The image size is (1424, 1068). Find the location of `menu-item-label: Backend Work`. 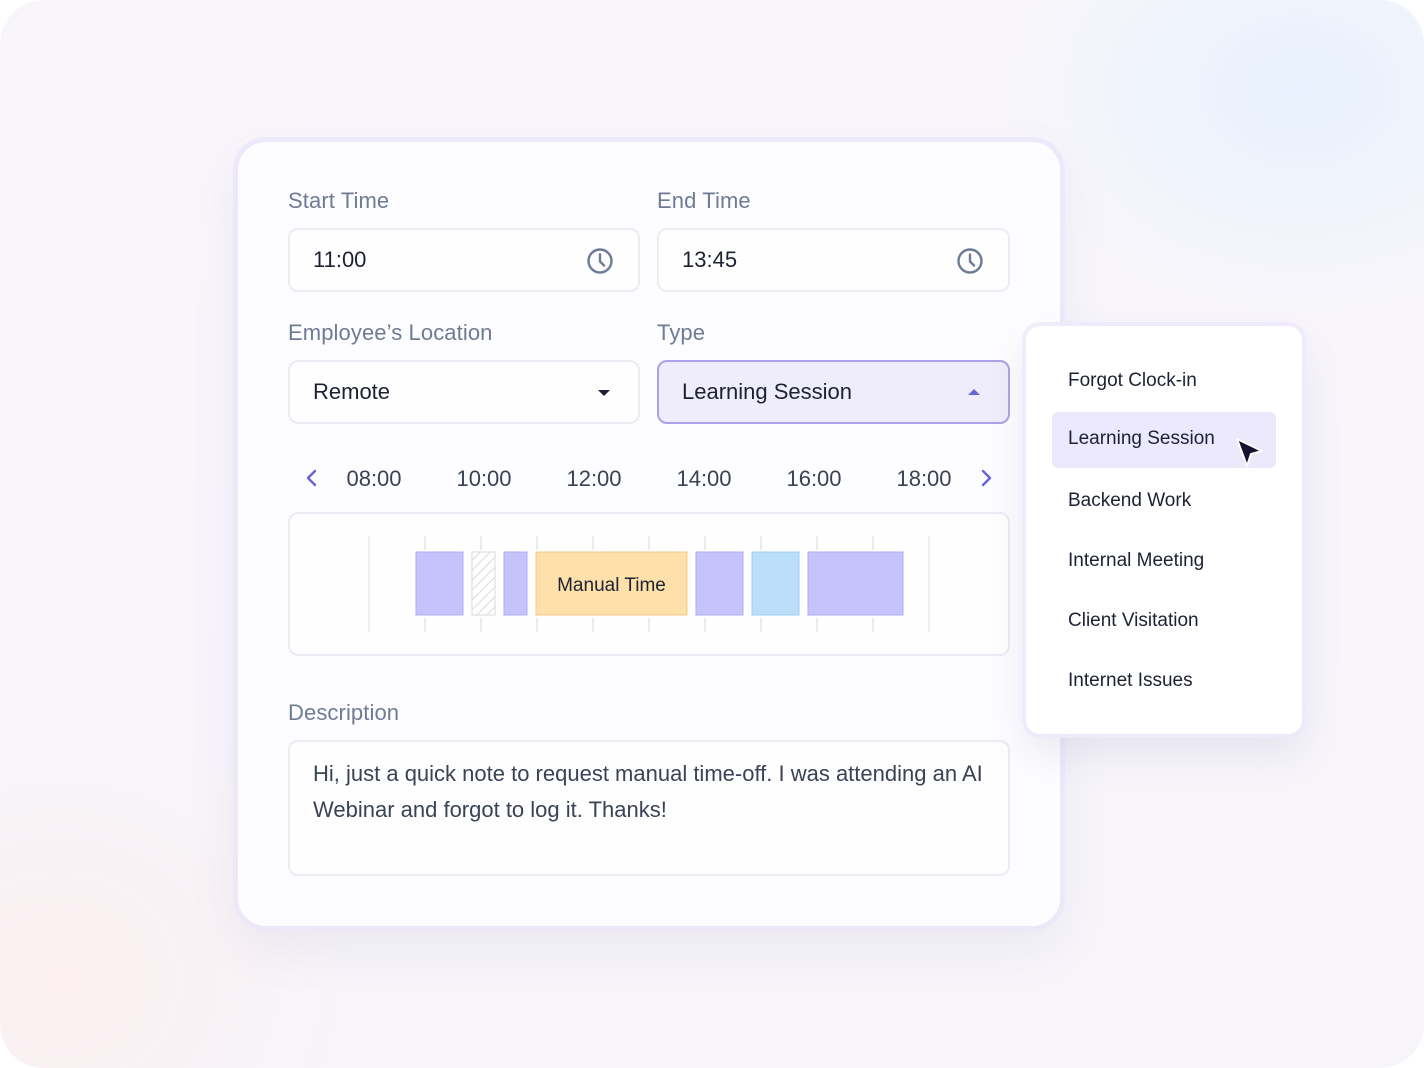

menu-item-label: Backend Work is located at coordinates (1130, 500).